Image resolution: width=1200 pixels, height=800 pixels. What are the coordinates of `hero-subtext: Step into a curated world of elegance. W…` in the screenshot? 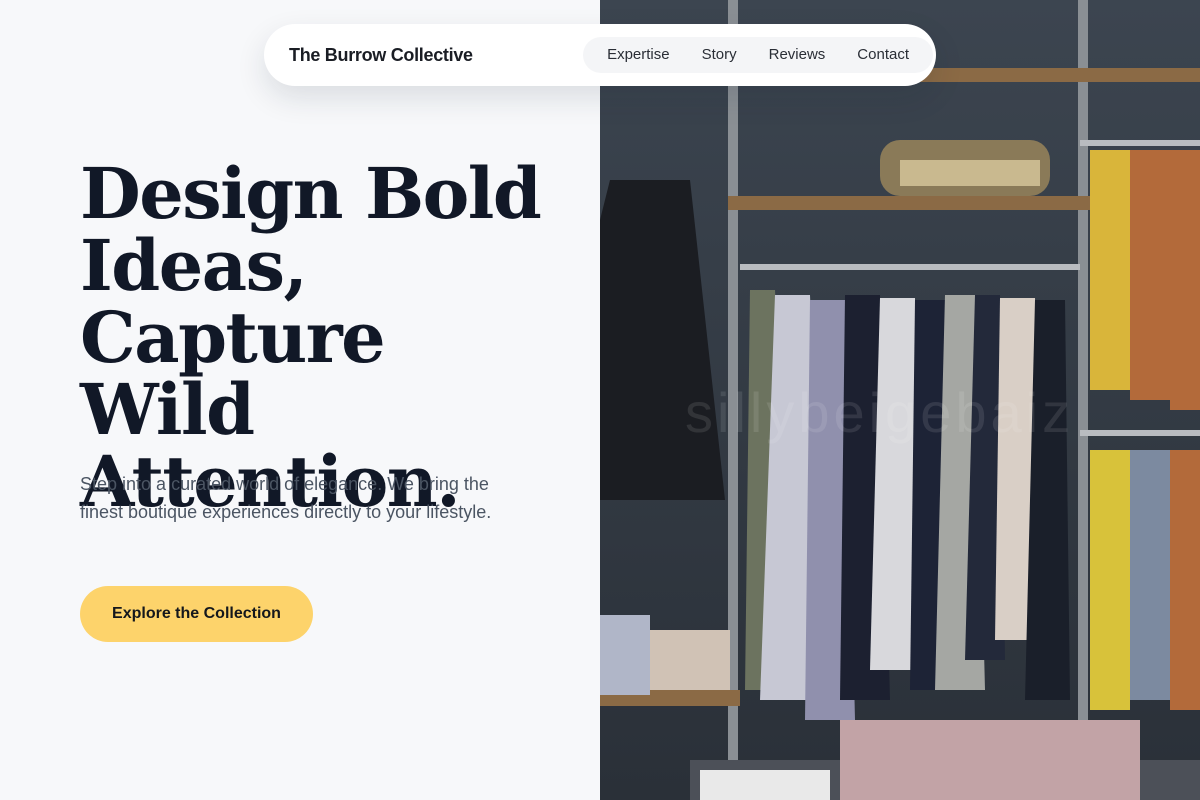 It's located at (286, 498).